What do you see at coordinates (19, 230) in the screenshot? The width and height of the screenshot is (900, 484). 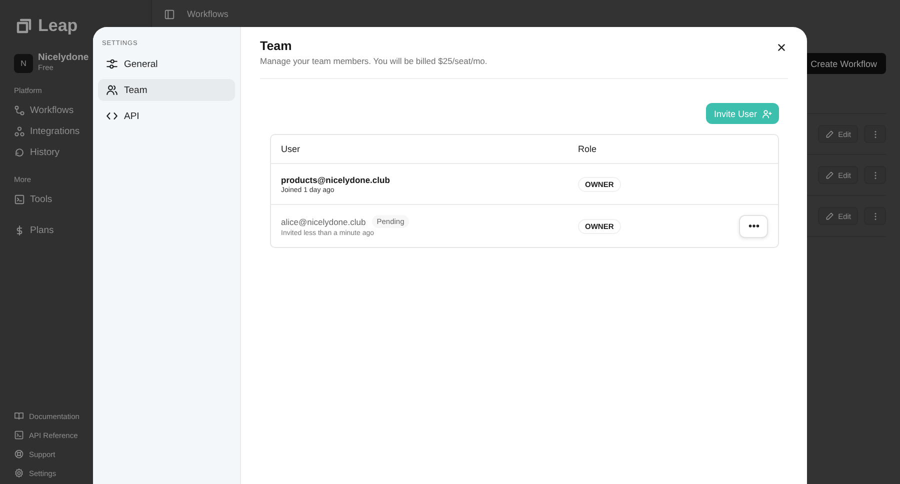 I see `dollar-icon` at bounding box center [19, 230].